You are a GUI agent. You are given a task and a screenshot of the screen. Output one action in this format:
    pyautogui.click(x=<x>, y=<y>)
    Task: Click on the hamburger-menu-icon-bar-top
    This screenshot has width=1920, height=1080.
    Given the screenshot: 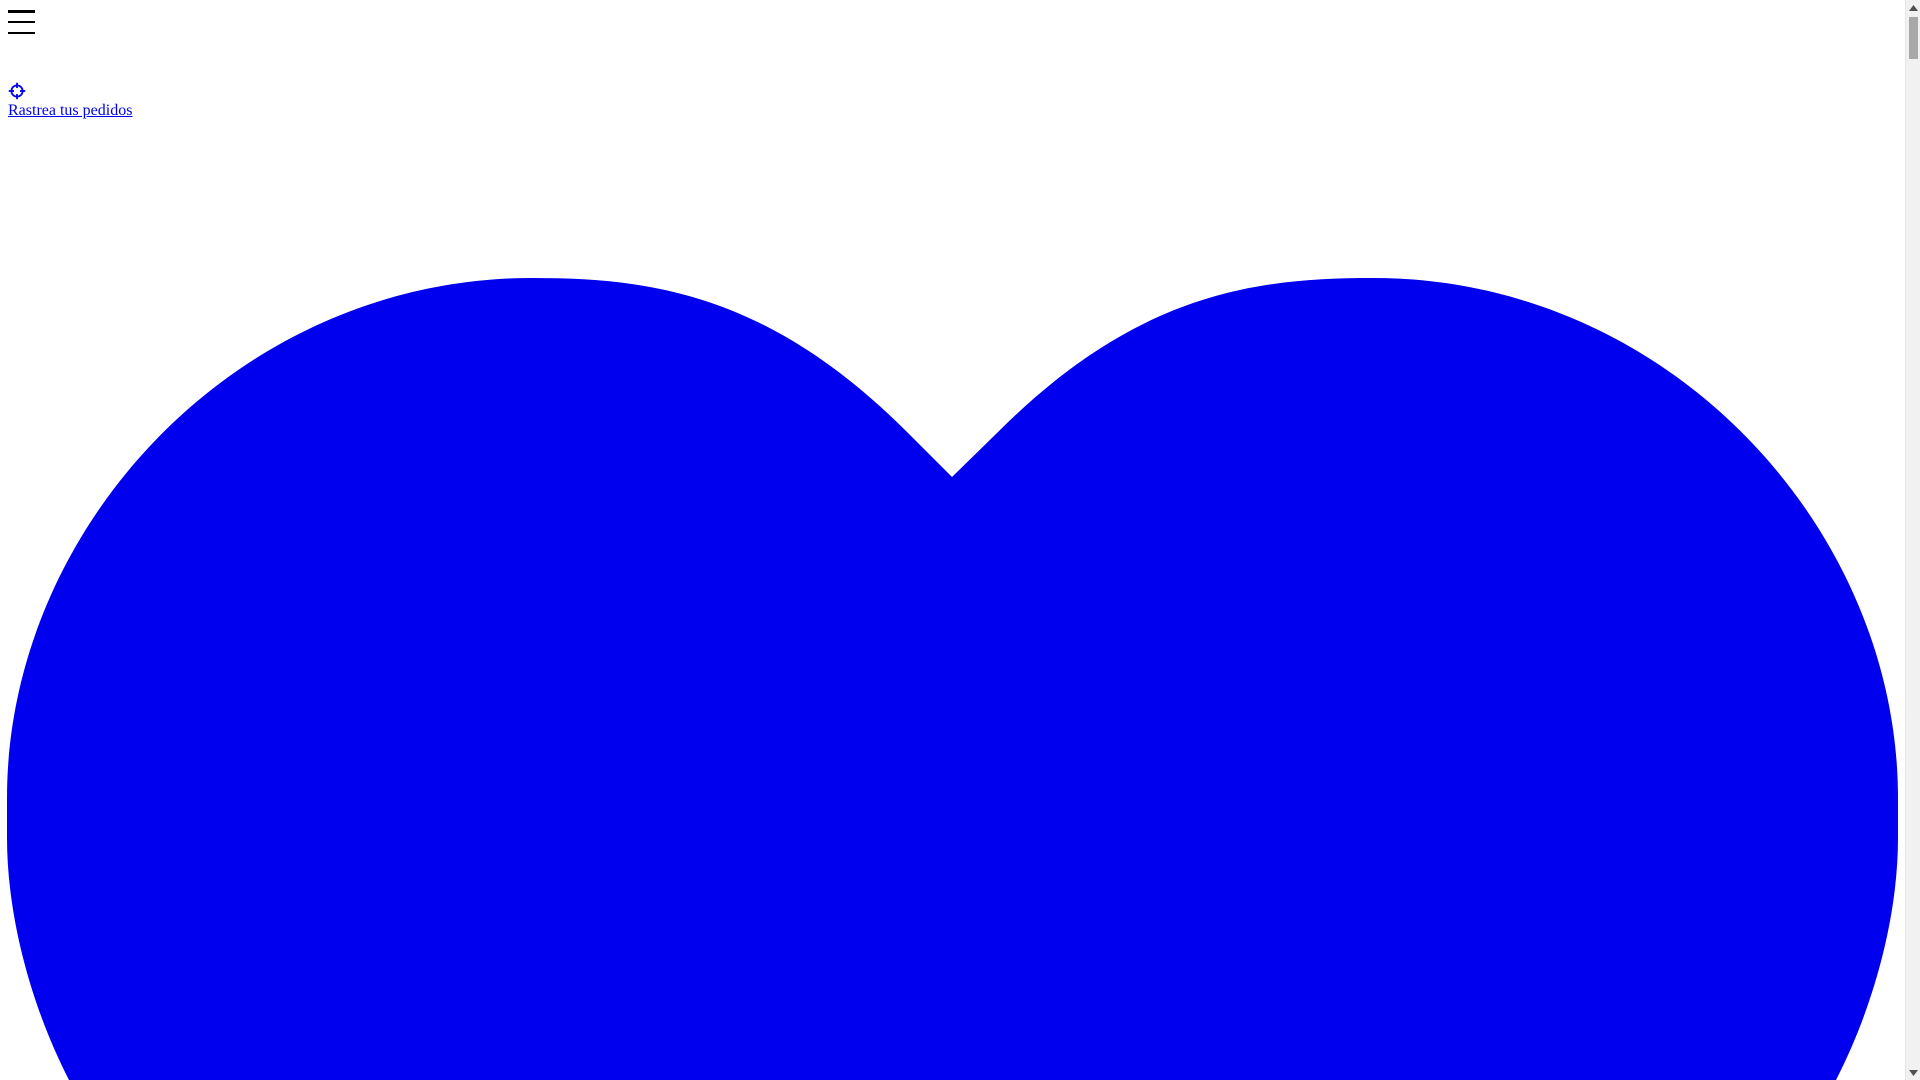 What is the action you would take?
    pyautogui.click(x=21, y=11)
    